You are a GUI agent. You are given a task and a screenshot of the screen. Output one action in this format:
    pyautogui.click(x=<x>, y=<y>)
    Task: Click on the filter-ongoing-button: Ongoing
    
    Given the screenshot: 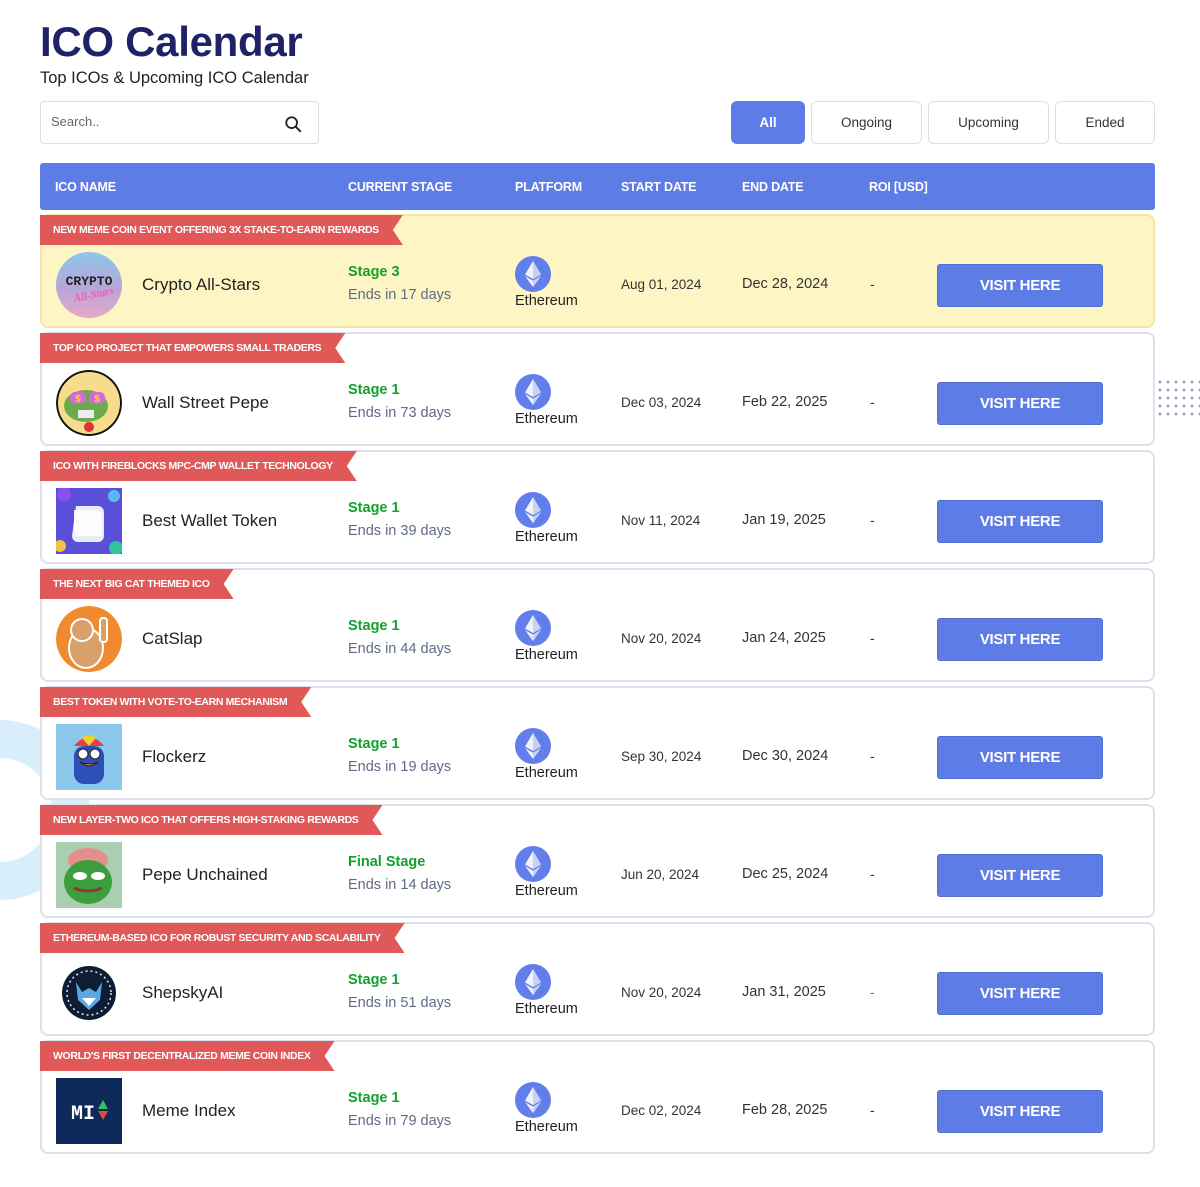 What is the action you would take?
    pyautogui.click(x=866, y=122)
    